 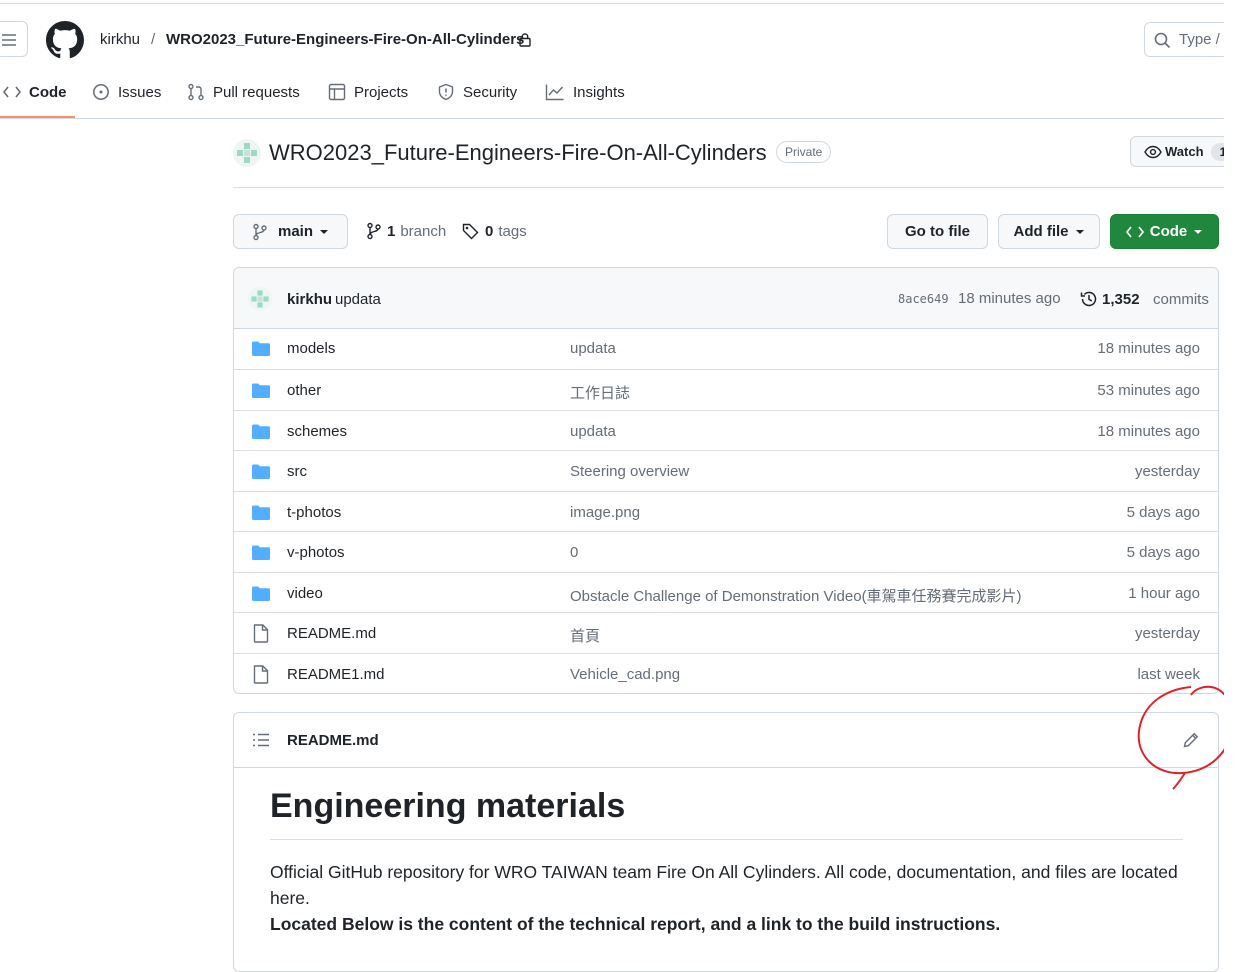 What do you see at coordinates (923, 299) in the screenshot?
I see `commit-sha: 8ace649` at bounding box center [923, 299].